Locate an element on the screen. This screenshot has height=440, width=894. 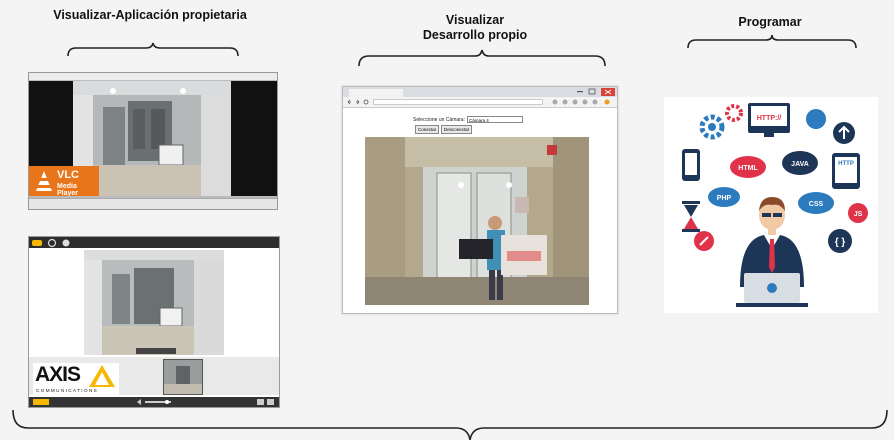
tablet-http-label: HTTP is located at coordinates (846, 164).